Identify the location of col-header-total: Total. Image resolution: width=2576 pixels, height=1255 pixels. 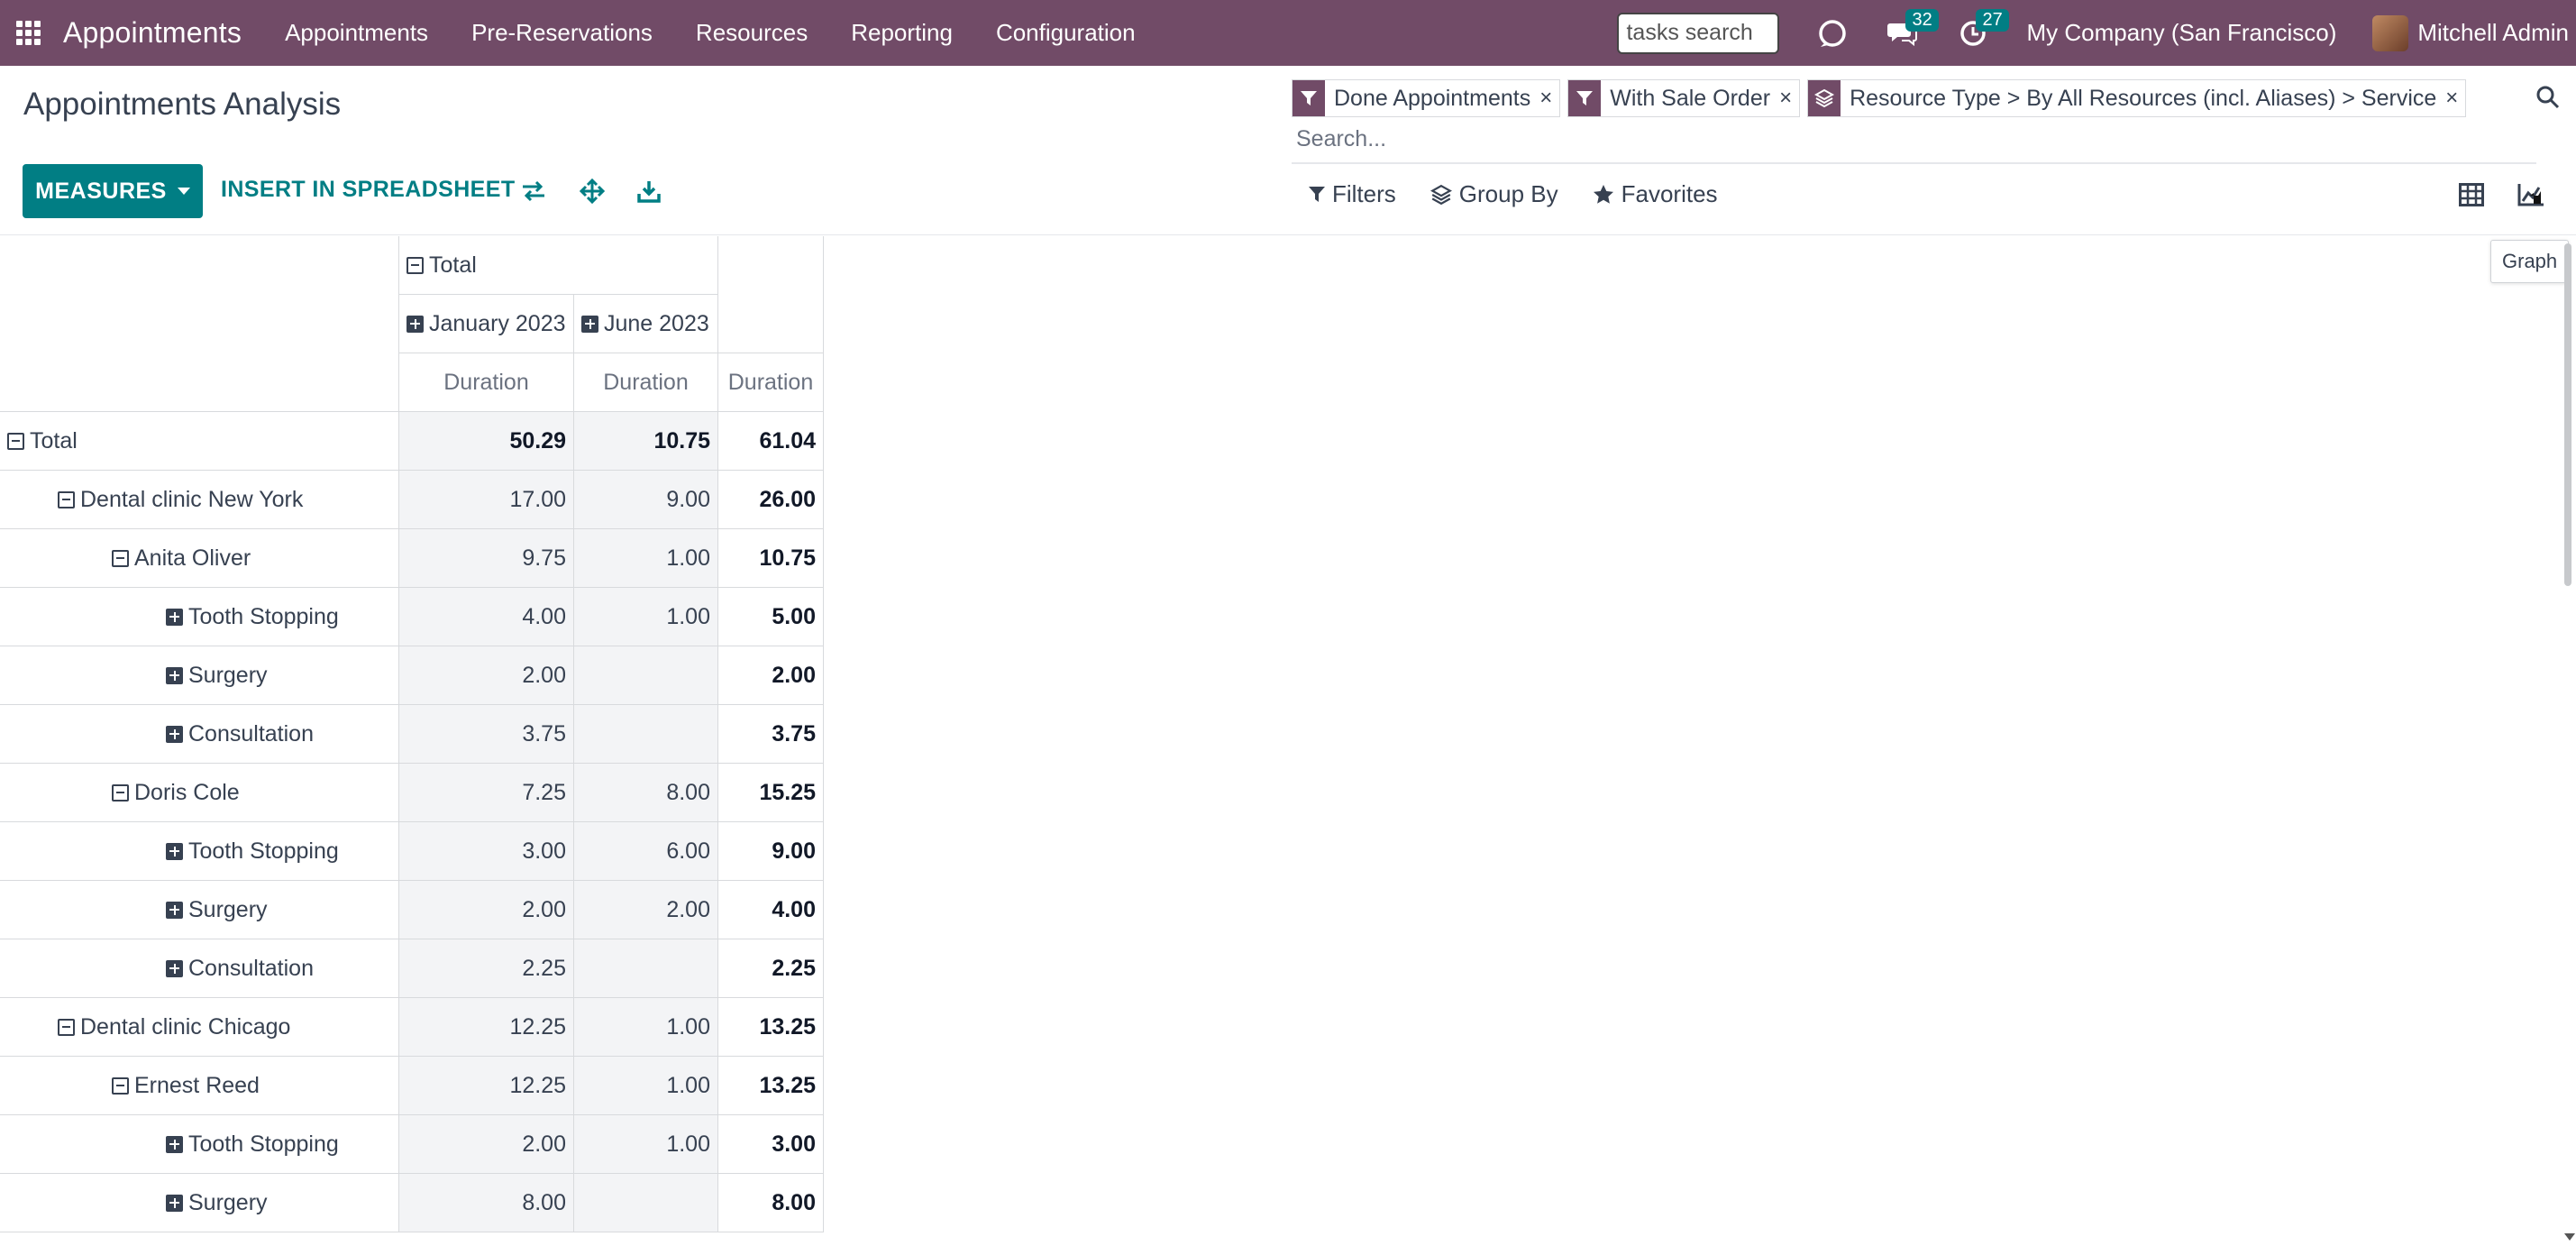
(558, 265).